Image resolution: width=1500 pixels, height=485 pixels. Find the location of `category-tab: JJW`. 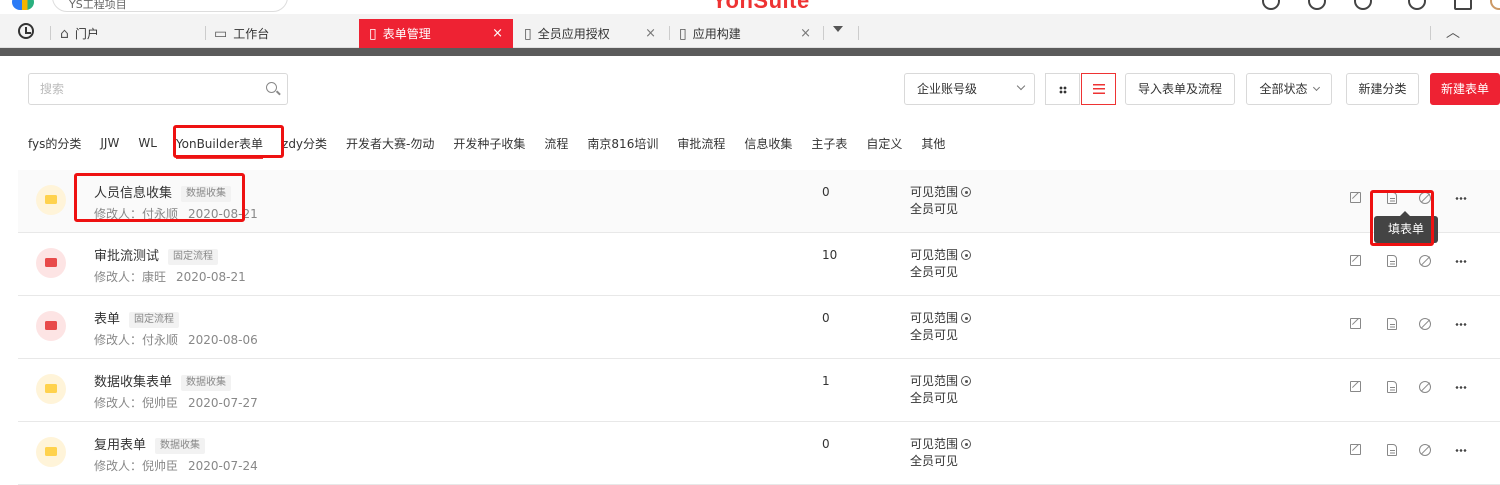

category-tab: JJW is located at coordinates (109, 143).